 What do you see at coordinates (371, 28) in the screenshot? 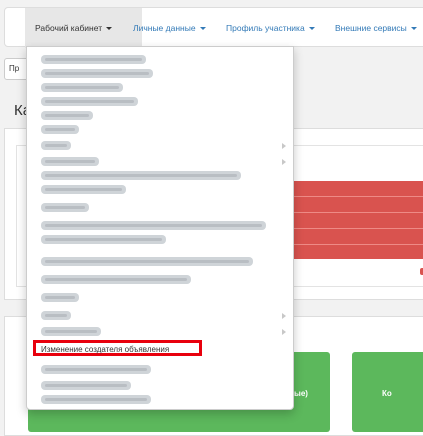
I see `nav-item-label: Внешние сервисы` at bounding box center [371, 28].